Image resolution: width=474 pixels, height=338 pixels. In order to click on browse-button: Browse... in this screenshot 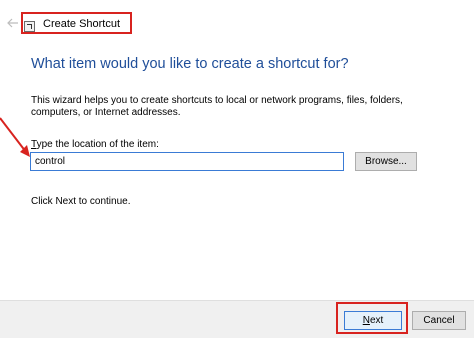, I will do `click(386, 161)`.